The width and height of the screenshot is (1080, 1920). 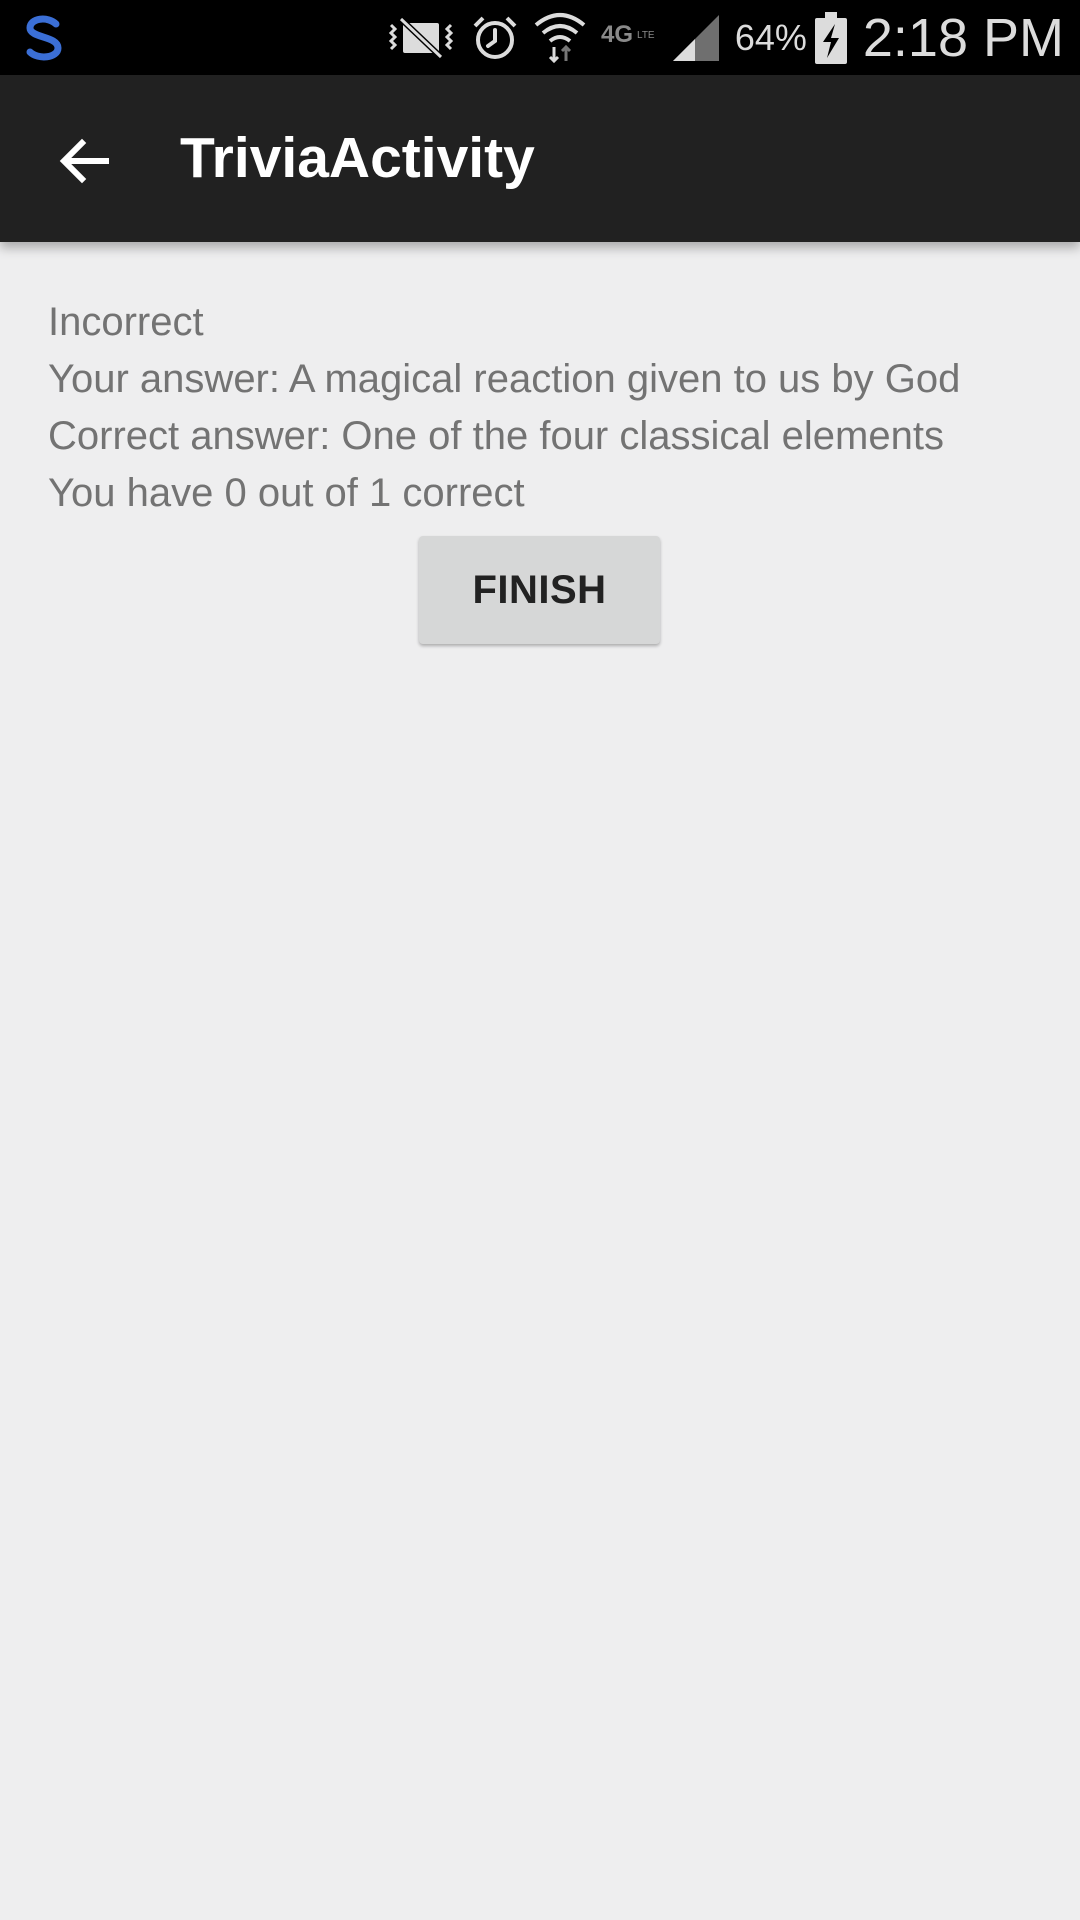 What do you see at coordinates (560, 37) in the screenshot?
I see `wifi-icon` at bounding box center [560, 37].